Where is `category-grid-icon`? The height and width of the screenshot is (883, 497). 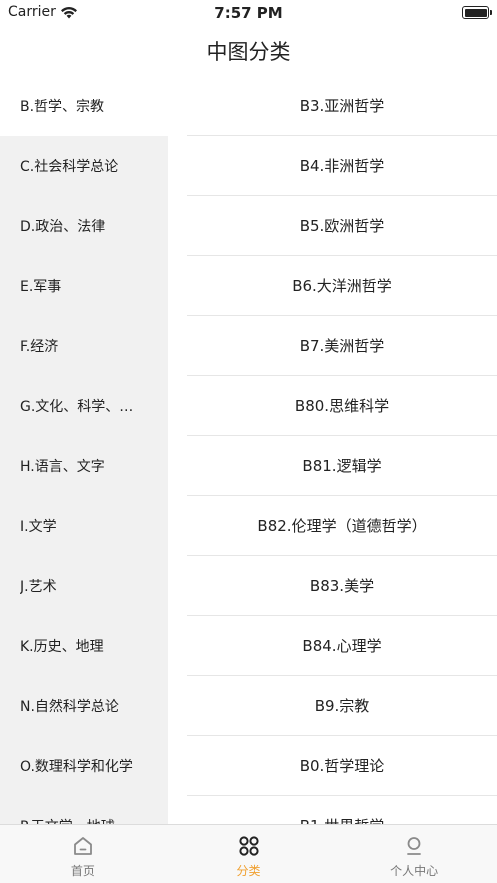 category-grid-icon is located at coordinates (248, 846).